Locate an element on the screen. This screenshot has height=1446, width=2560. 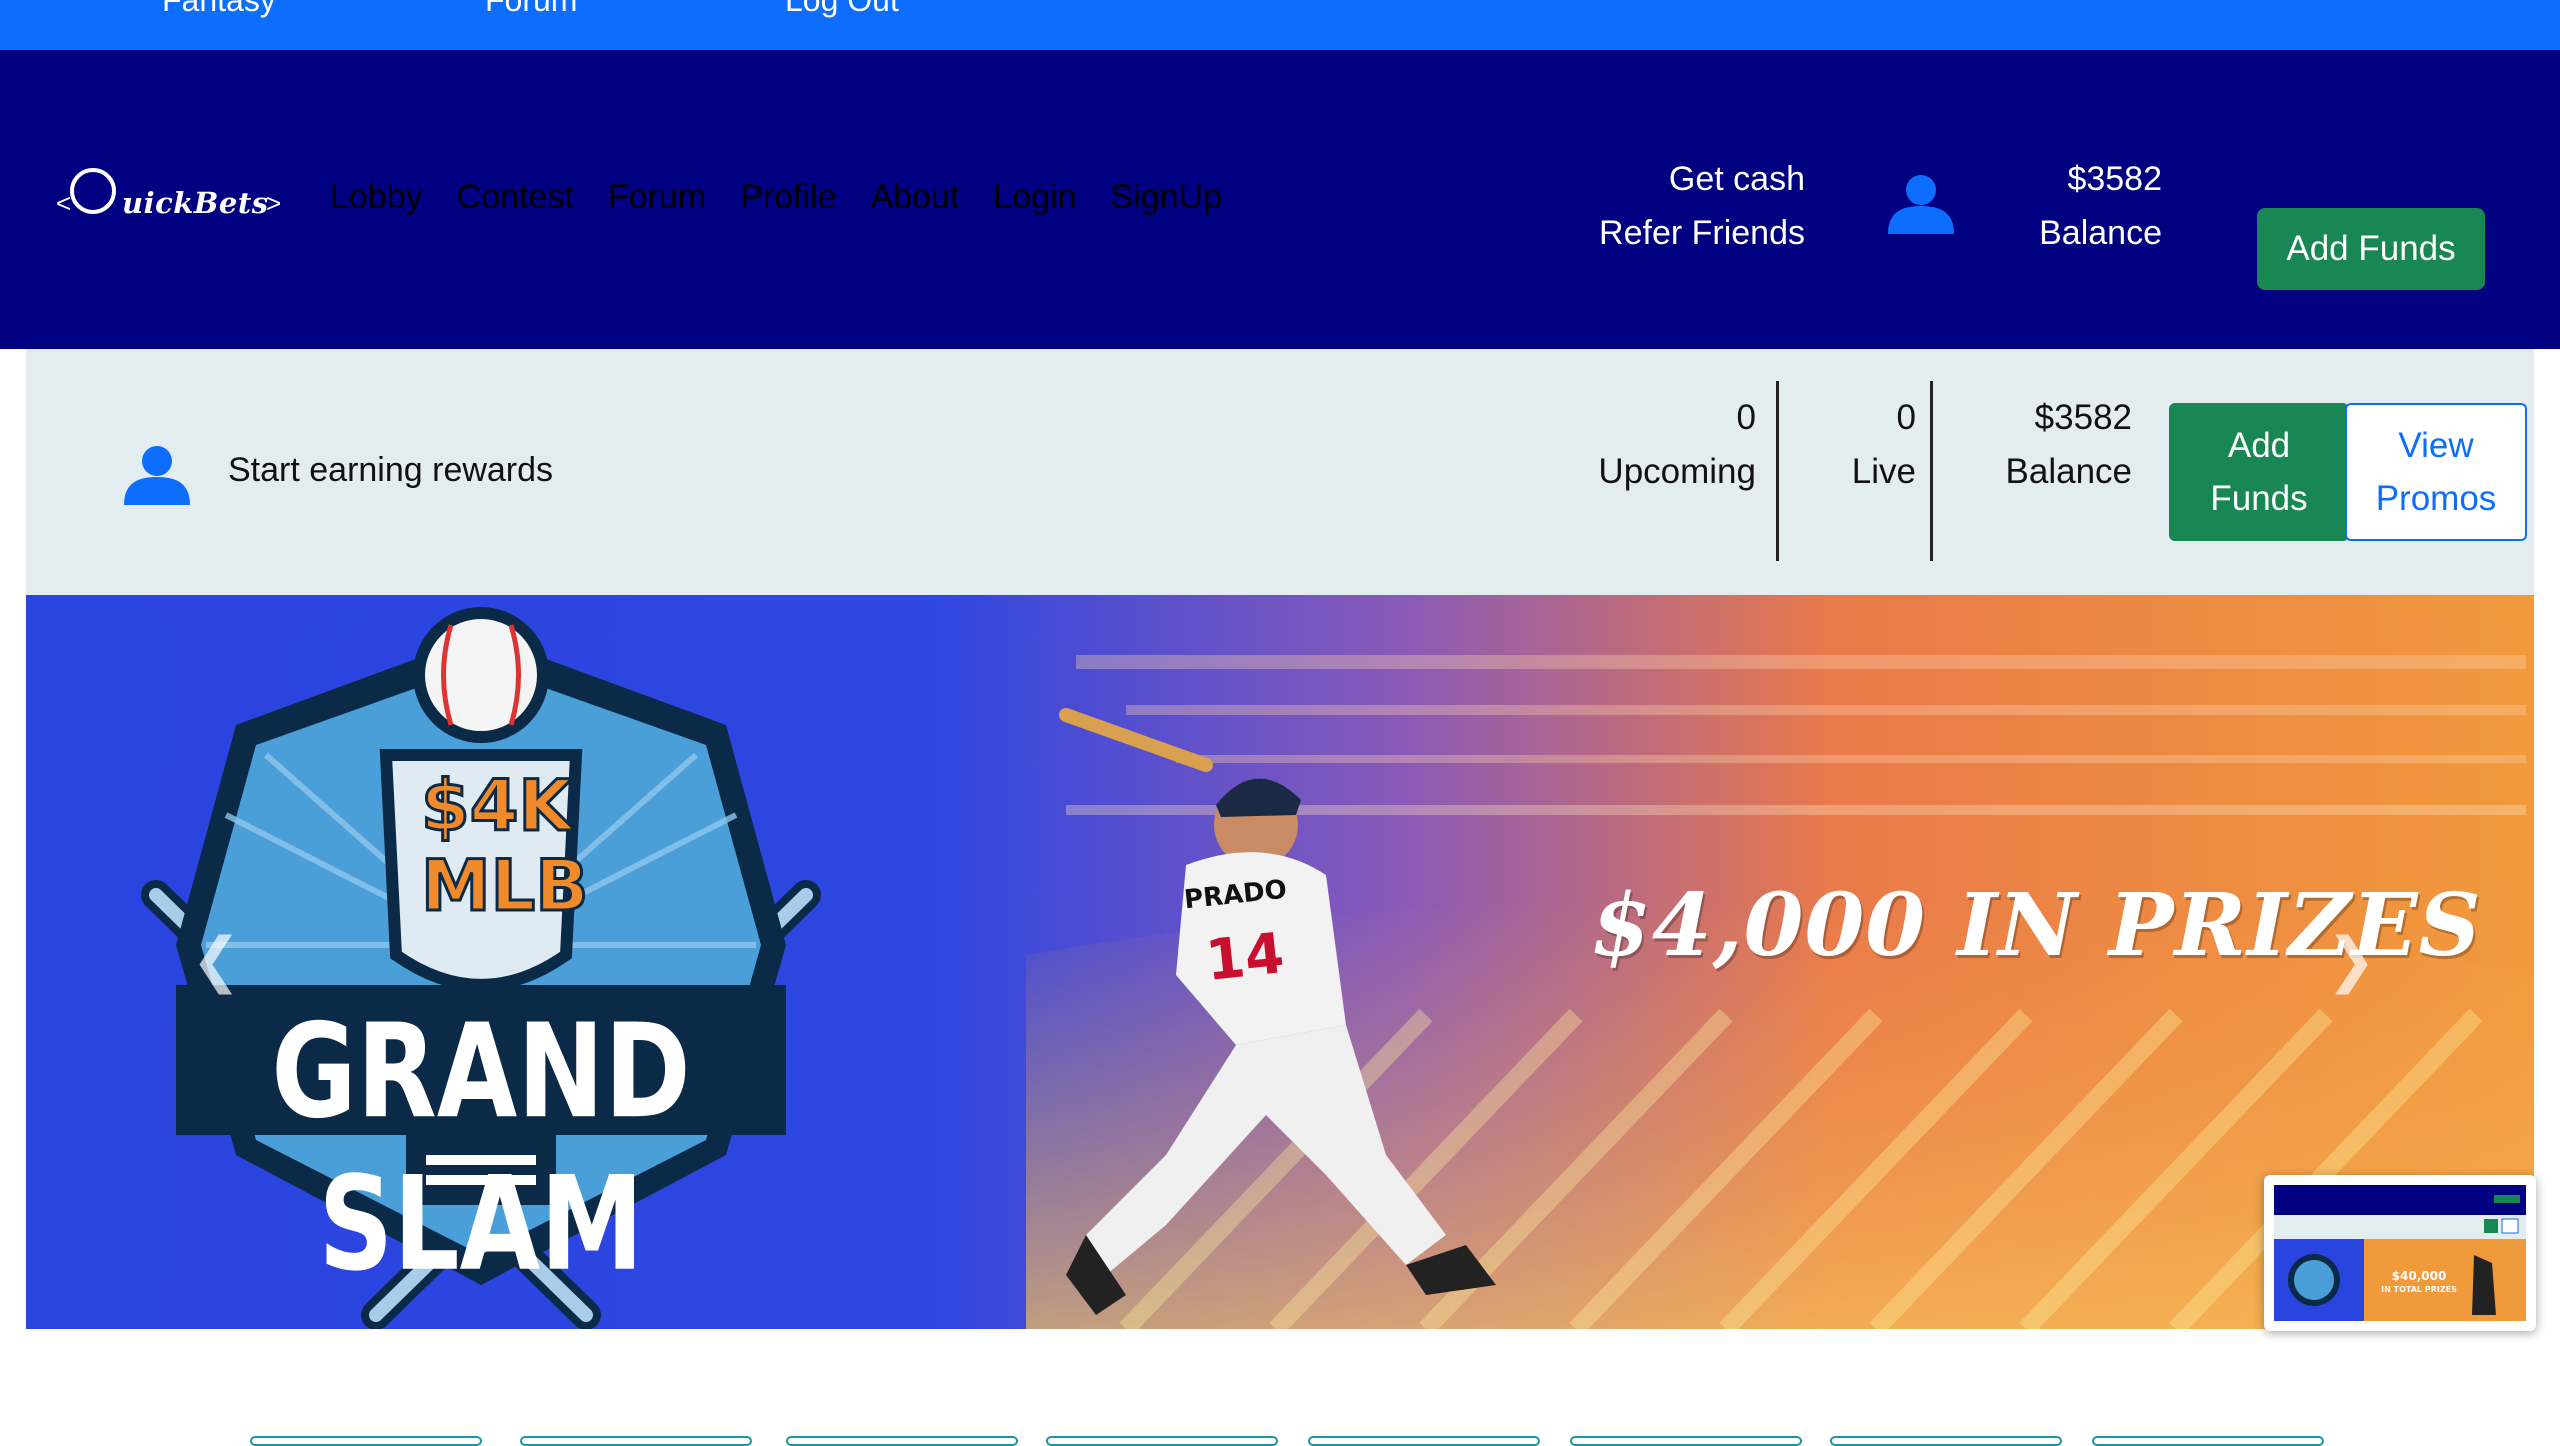
logo-text: uickBets is located at coordinates (195, 203).